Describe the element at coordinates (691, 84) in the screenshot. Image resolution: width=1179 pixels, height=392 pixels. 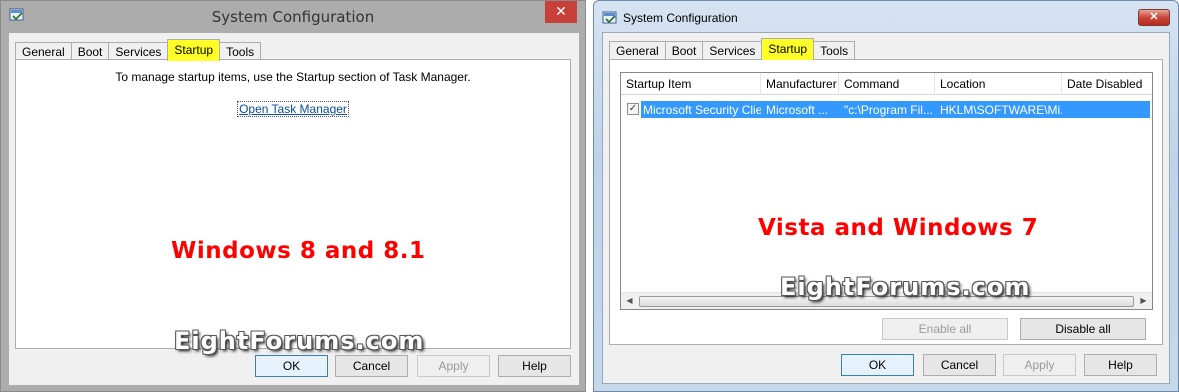
I see `column-header-startup-item: Startup Item` at that location.